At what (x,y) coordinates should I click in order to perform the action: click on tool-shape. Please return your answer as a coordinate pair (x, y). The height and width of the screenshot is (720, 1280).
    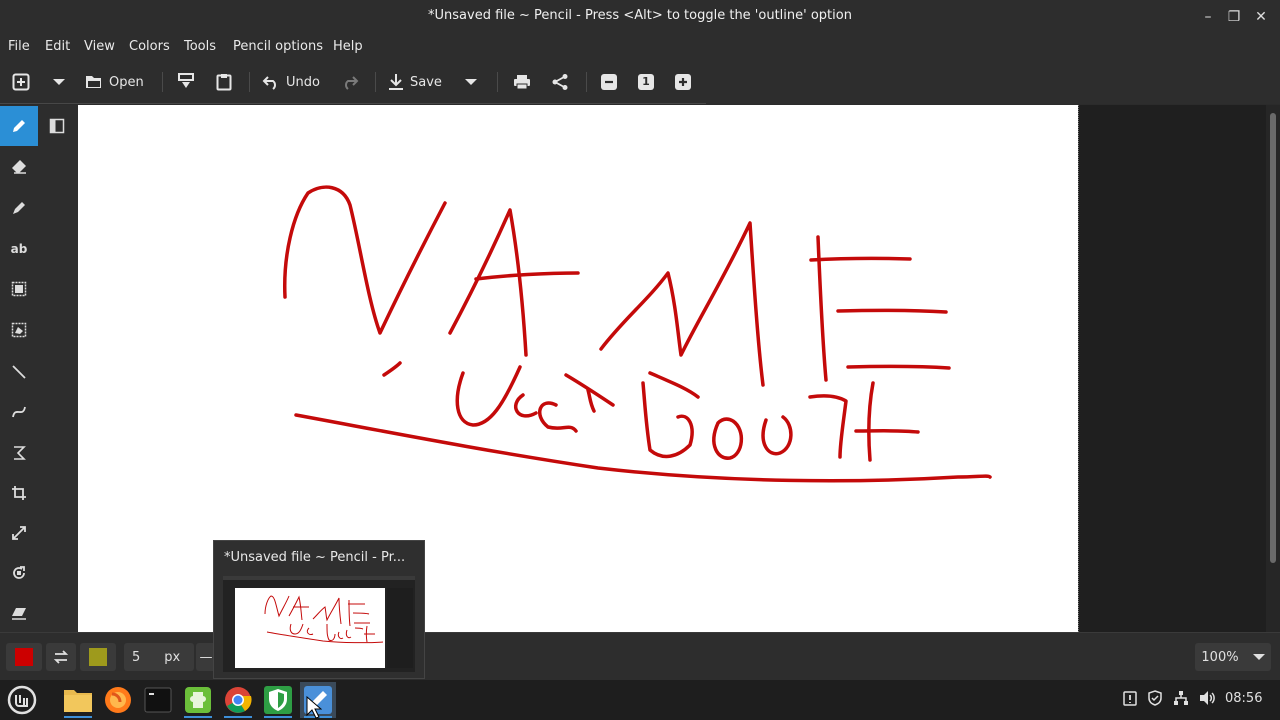
    Looking at the image, I should click on (19, 453).